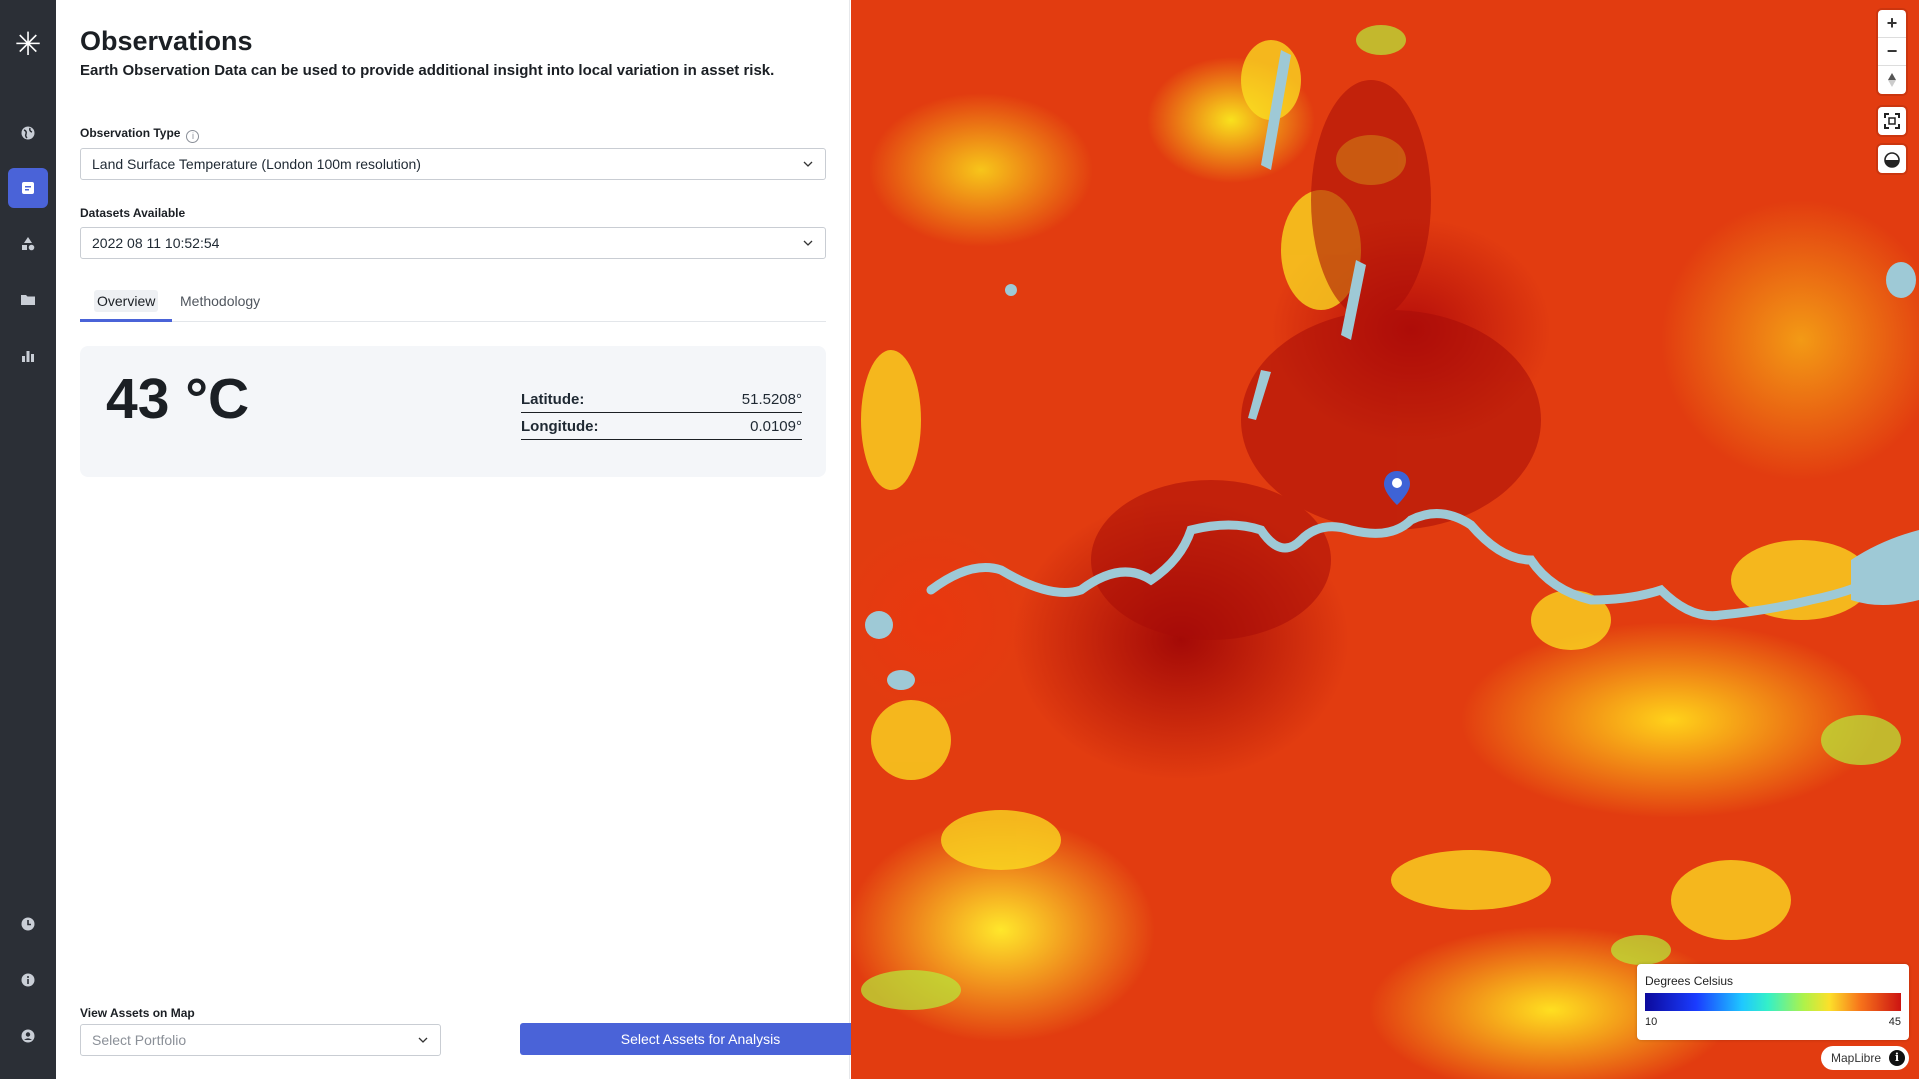 This screenshot has height=1079, width=1919. Describe the element at coordinates (28, 924) in the screenshot. I see `clock-icon` at that location.